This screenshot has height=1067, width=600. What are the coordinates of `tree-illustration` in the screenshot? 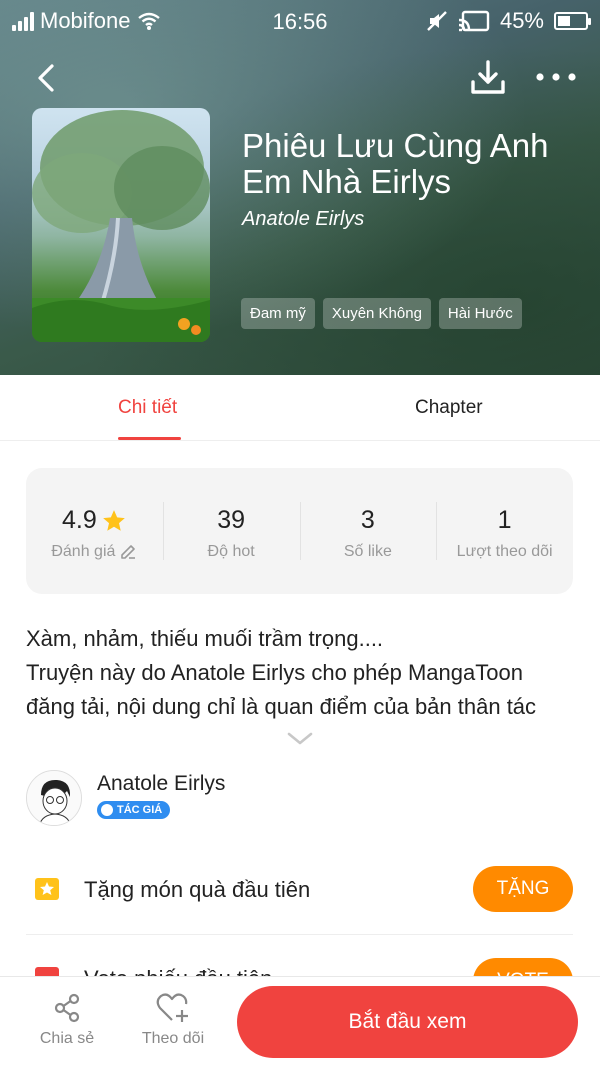 It's located at (121, 226).